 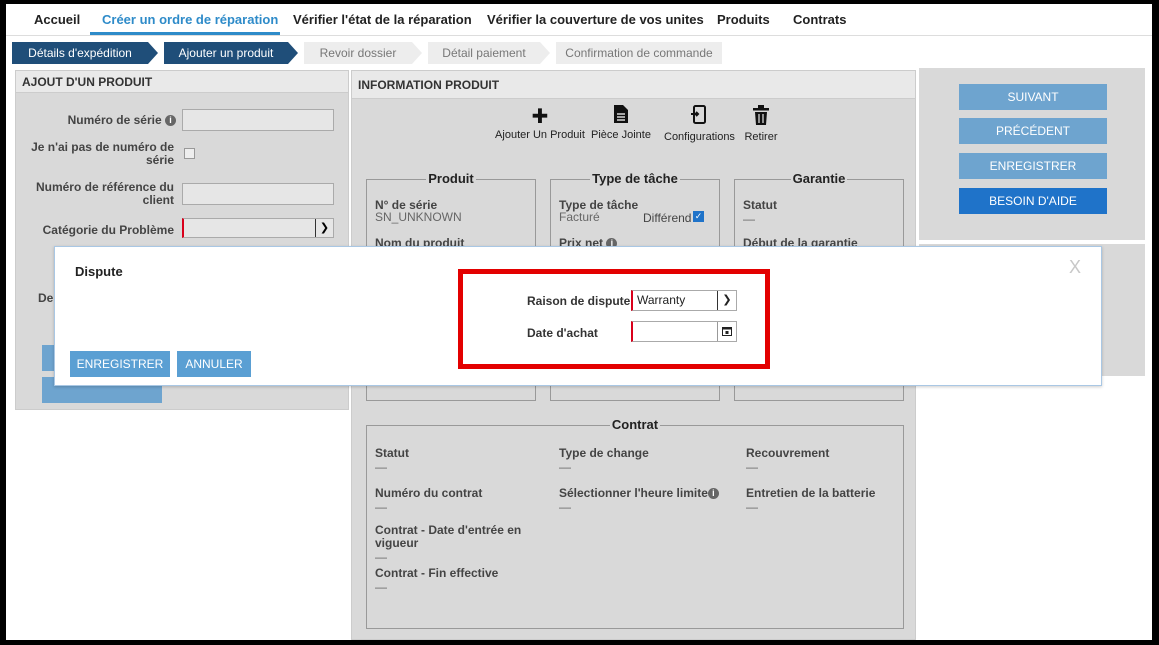 What do you see at coordinates (1033, 131) in the screenshot?
I see `previous-button: PRÉCÉDENT` at bounding box center [1033, 131].